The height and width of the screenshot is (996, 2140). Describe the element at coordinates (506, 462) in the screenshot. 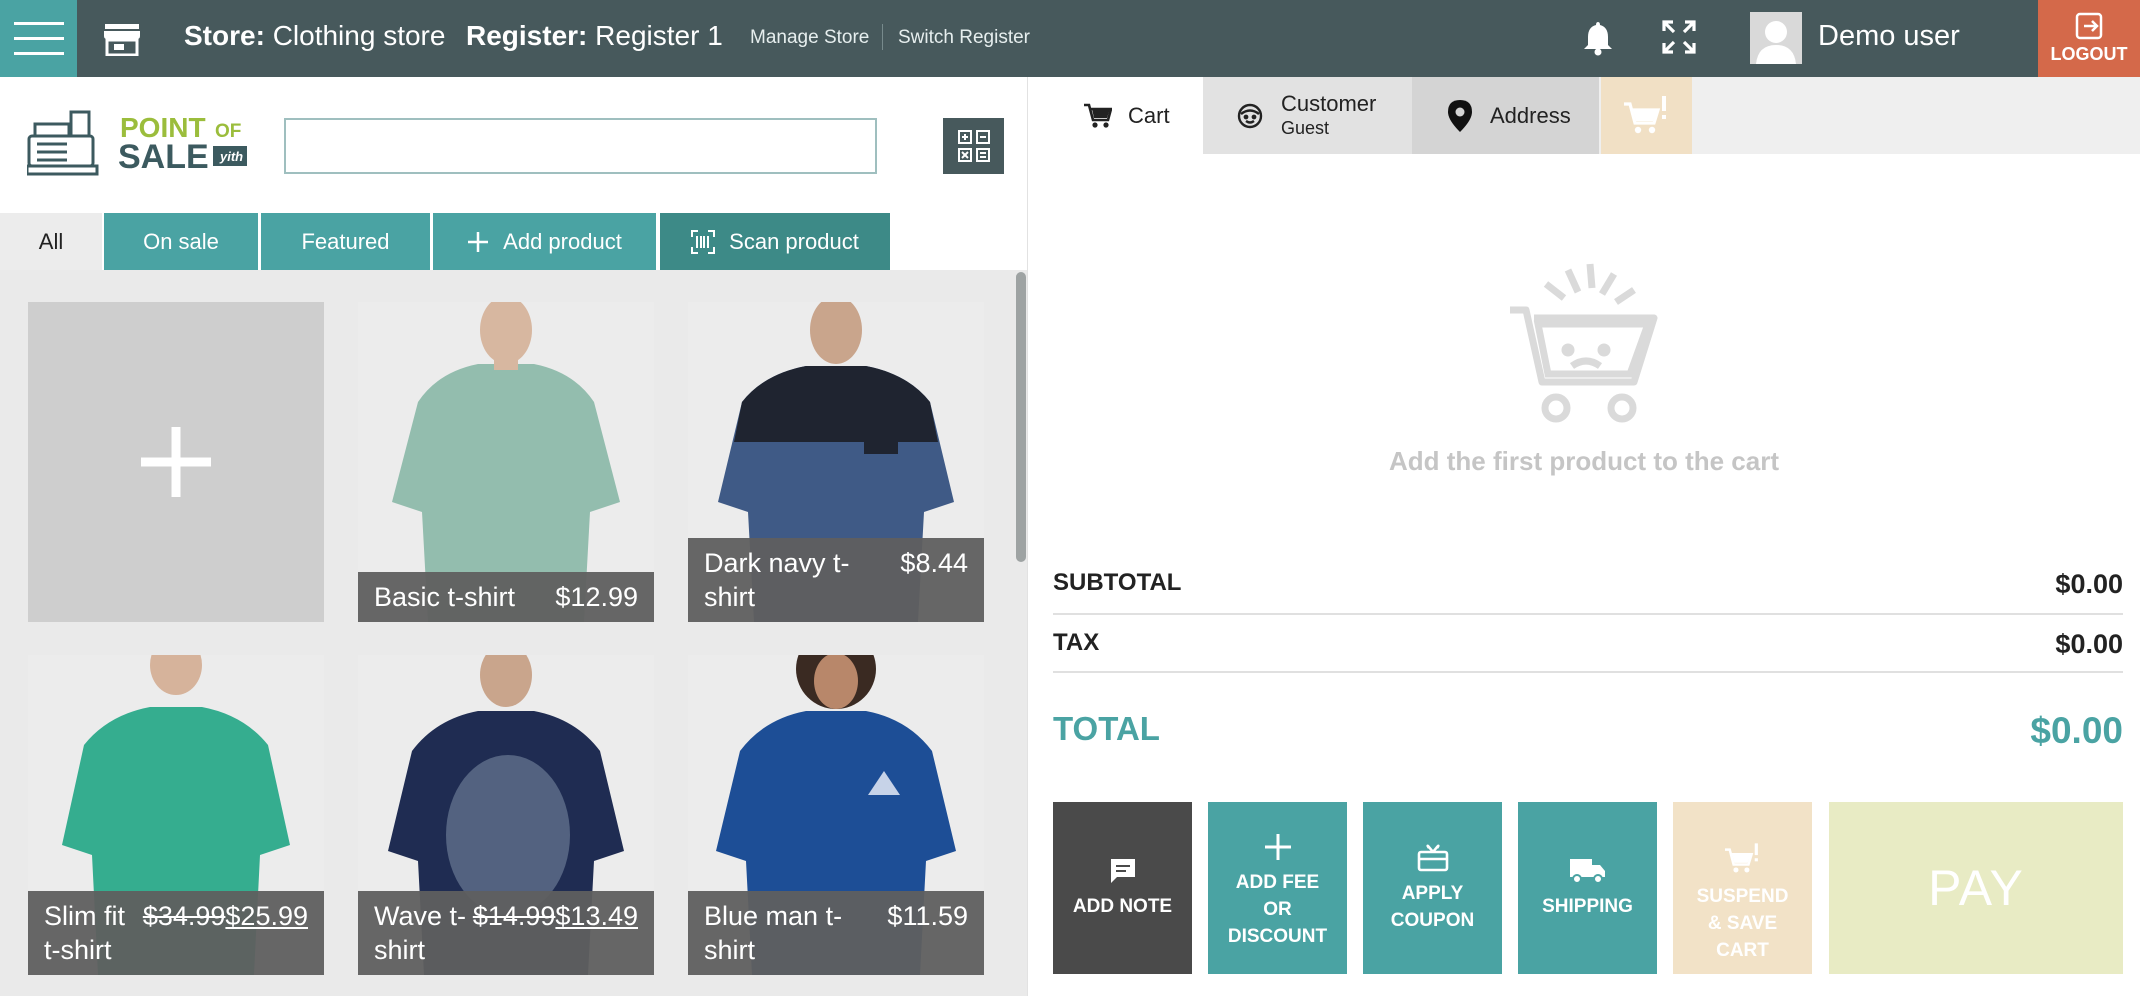

I see `product-card: Basic t-shirt $12.99` at that location.